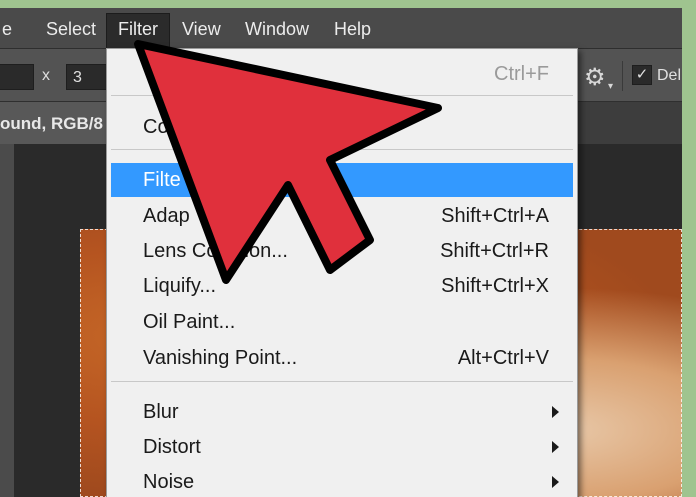 The image size is (696, 497). I want to click on filter-gallery-label: Filte, so click(162, 180).